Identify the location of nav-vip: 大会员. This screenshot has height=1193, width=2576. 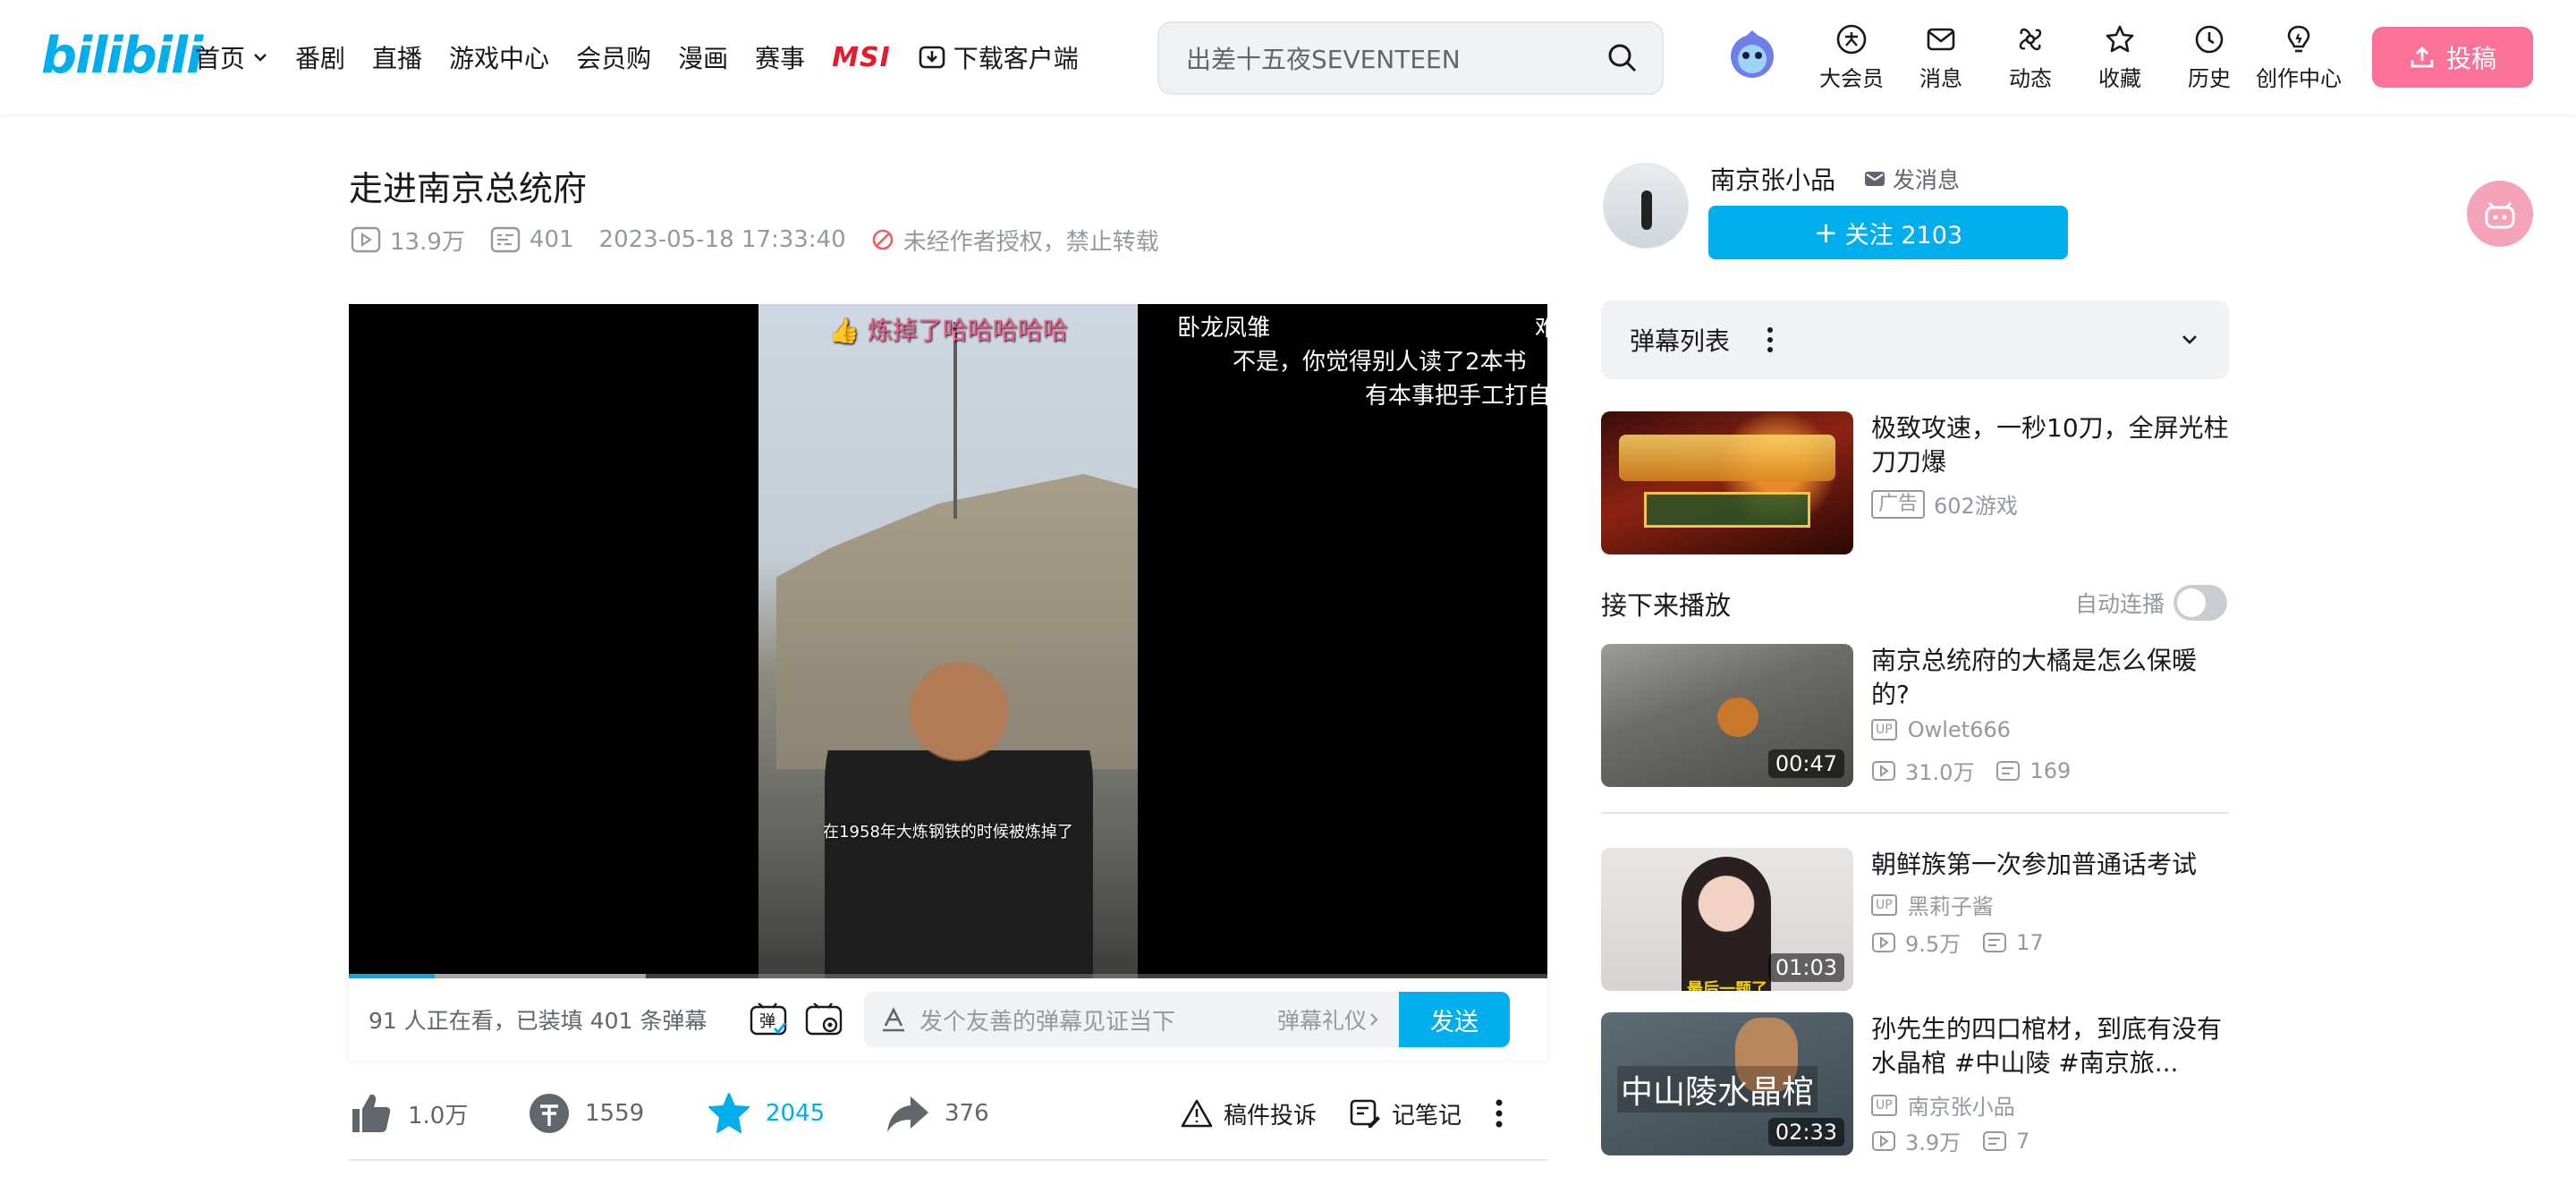
(1851, 57).